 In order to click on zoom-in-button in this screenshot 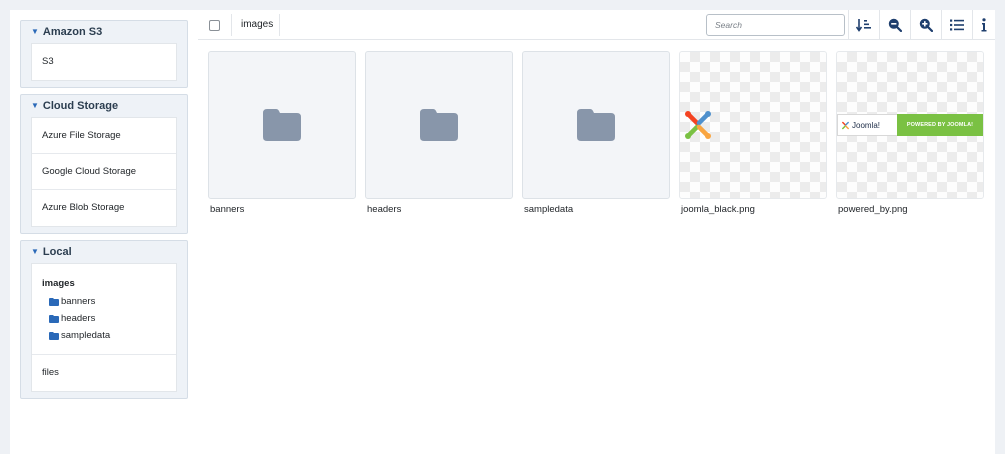, I will do `click(925, 25)`.